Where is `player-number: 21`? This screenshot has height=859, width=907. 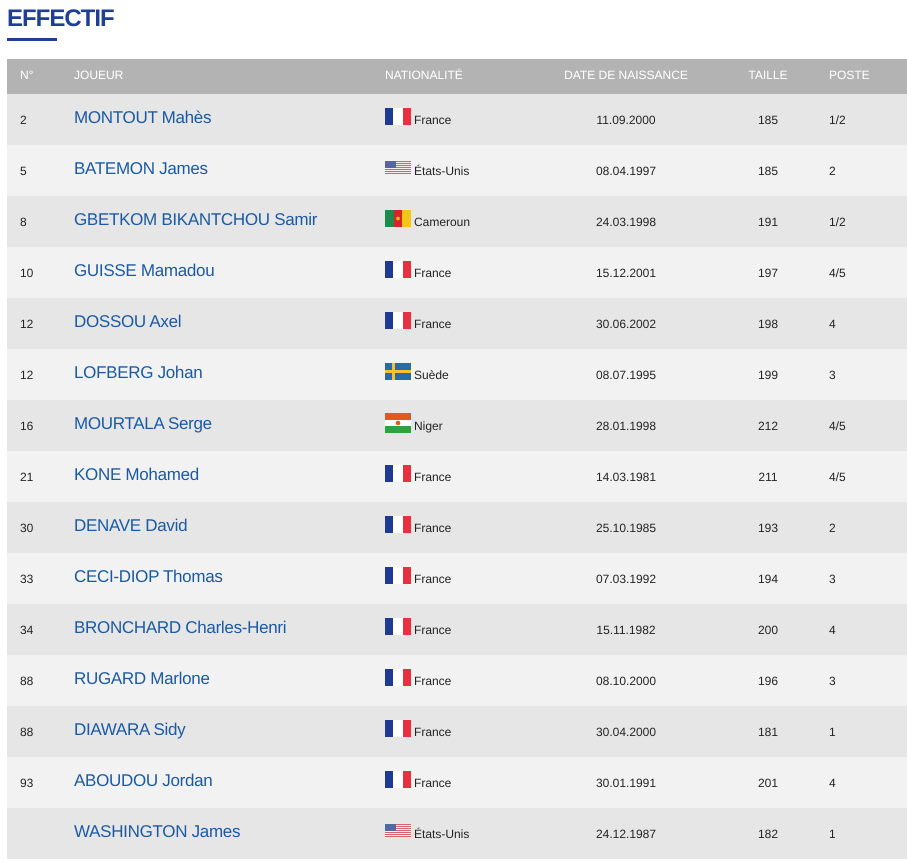
player-number: 21 is located at coordinates (27, 477).